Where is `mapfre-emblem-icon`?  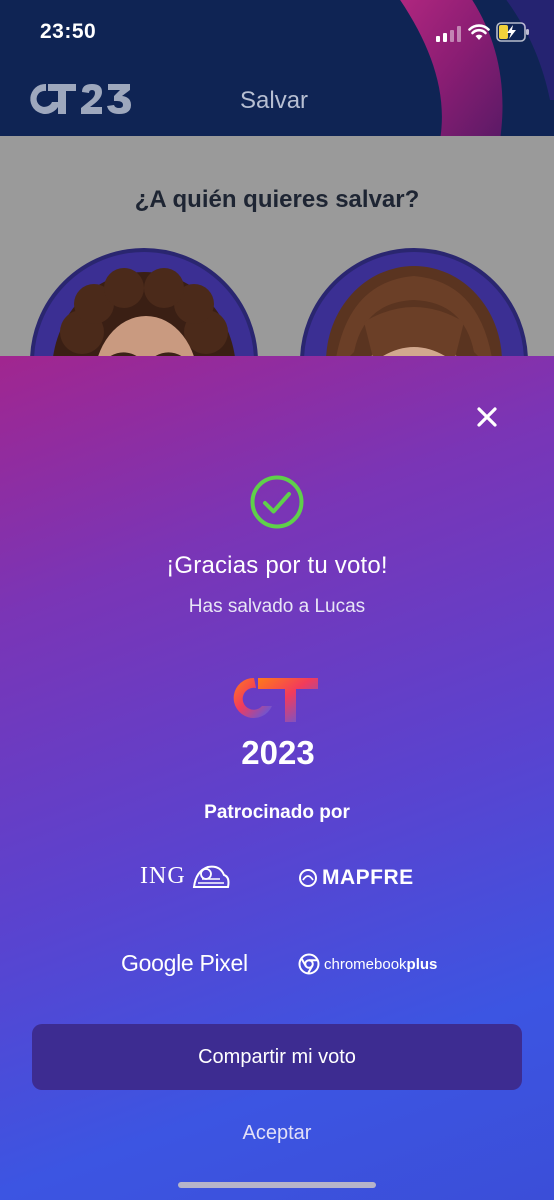
mapfre-emblem-icon is located at coordinates (308, 878).